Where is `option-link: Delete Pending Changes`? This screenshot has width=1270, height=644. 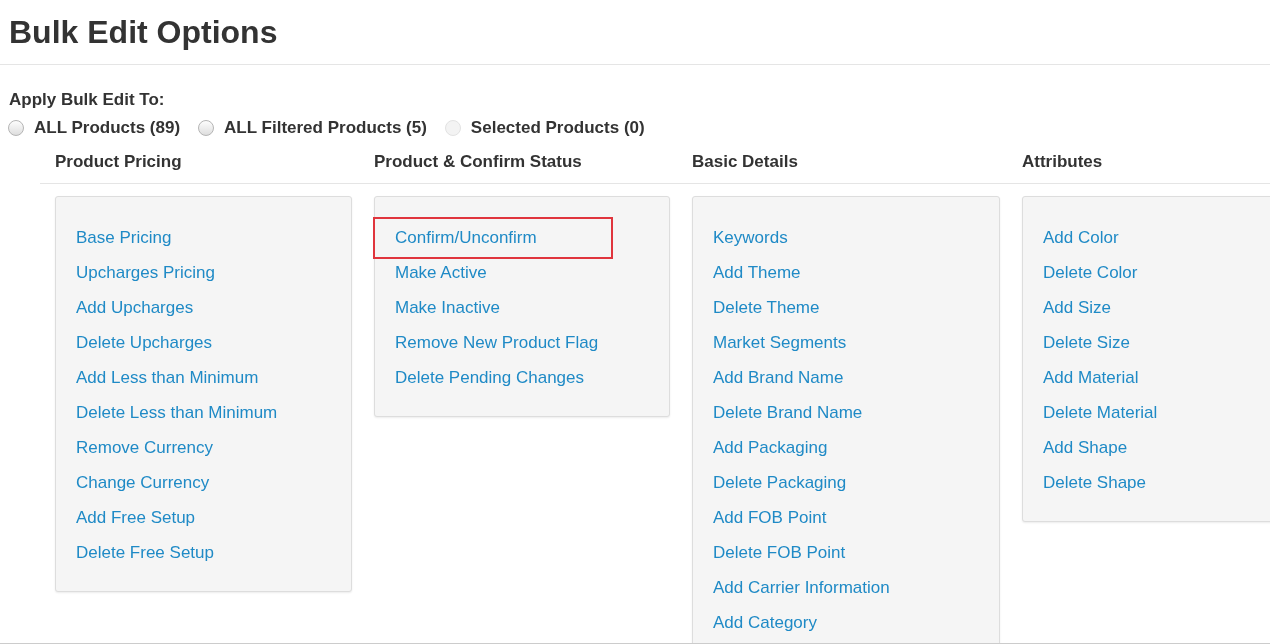
option-link: Delete Pending Changes is located at coordinates (490, 378).